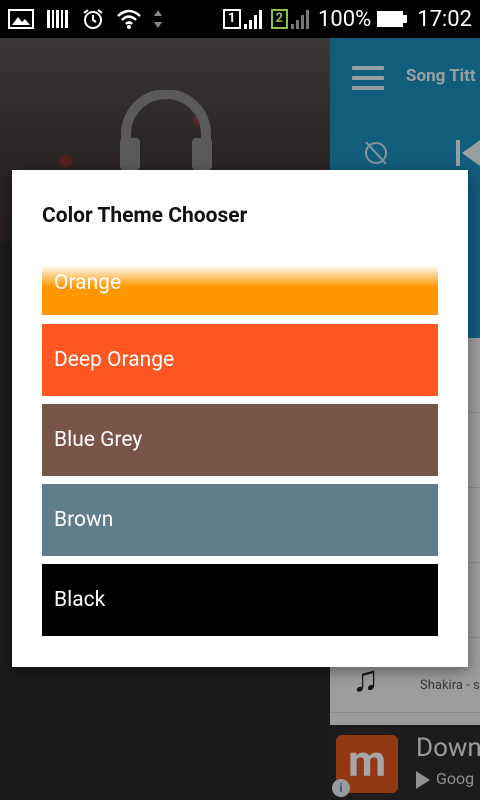 Image resolution: width=480 pixels, height=800 pixels. What do you see at coordinates (240, 290) in the screenshot?
I see `theme-option-orange: Orange` at bounding box center [240, 290].